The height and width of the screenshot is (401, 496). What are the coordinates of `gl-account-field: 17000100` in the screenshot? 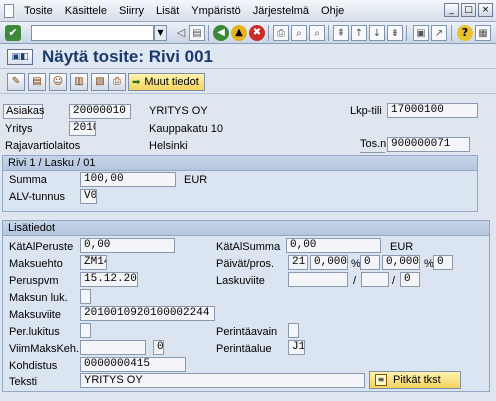 It's located at (432, 110).